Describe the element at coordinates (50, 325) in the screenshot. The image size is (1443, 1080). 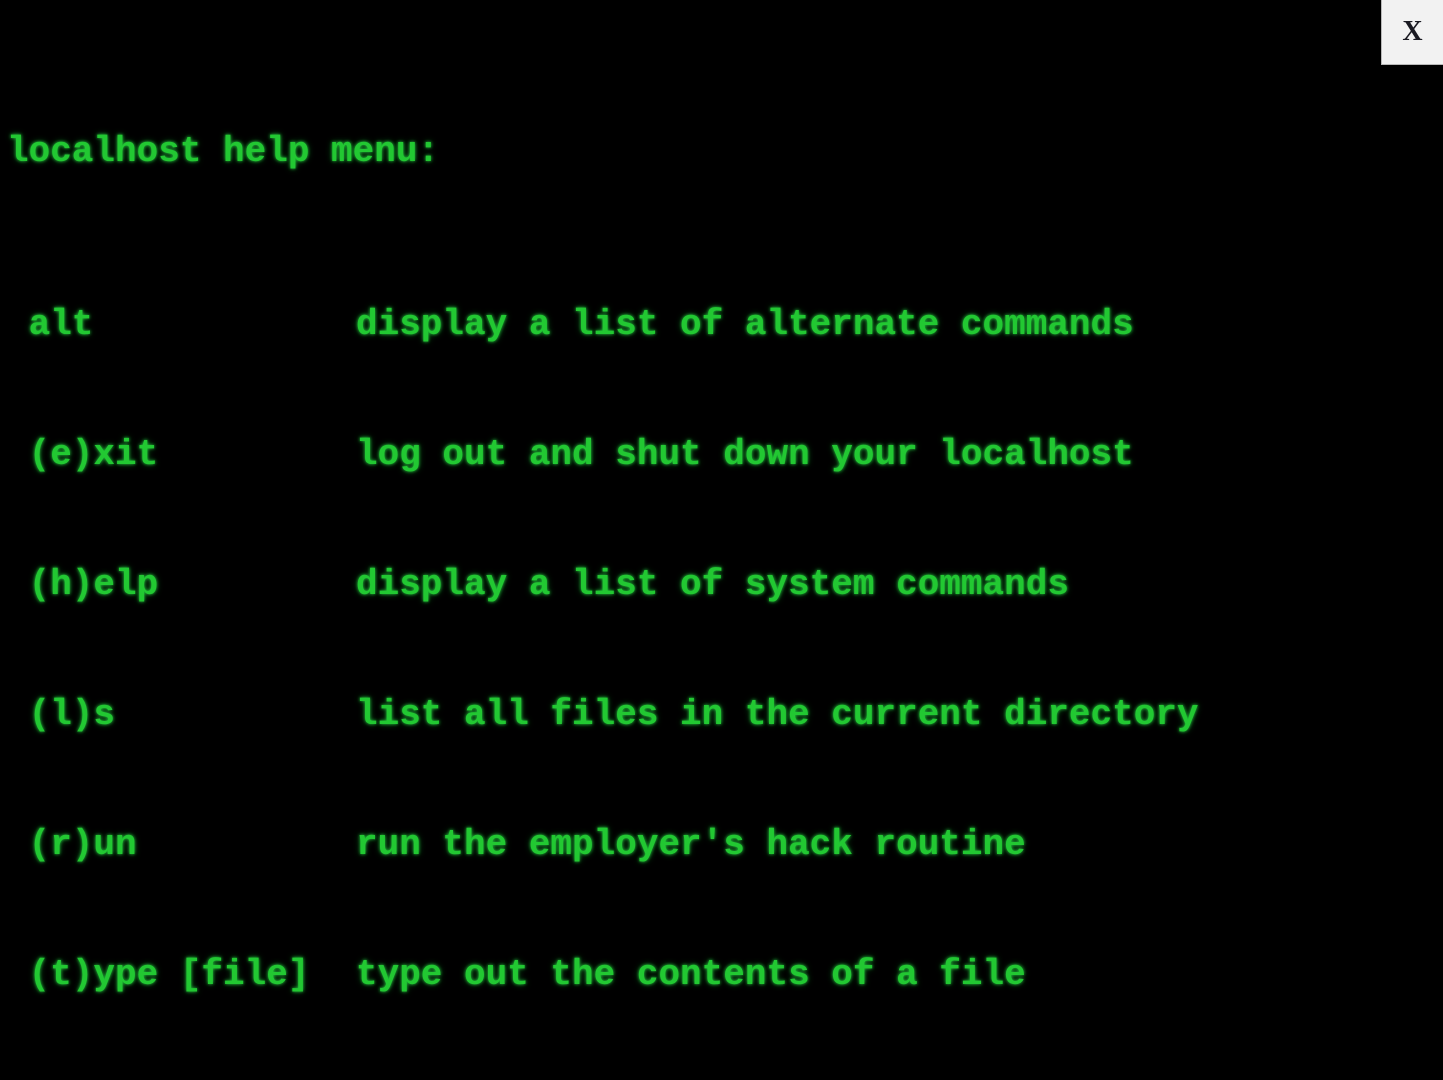
I see `help-command-name: alt` at that location.